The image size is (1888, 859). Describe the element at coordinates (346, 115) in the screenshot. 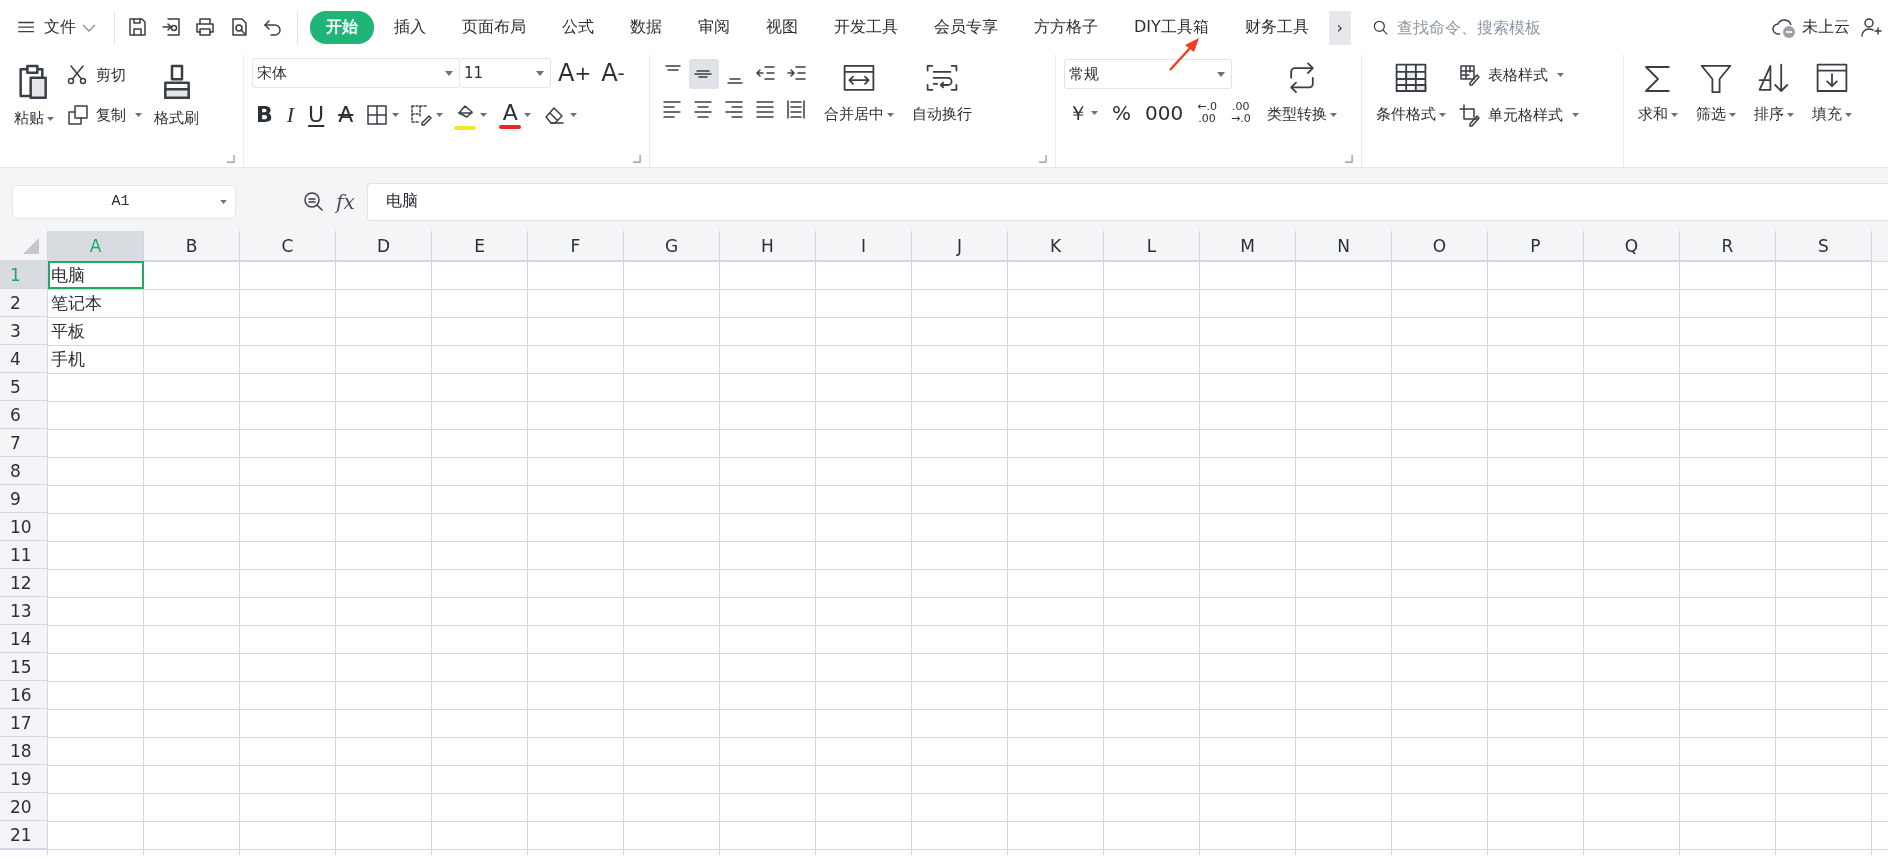

I see `strike-button: A` at that location.